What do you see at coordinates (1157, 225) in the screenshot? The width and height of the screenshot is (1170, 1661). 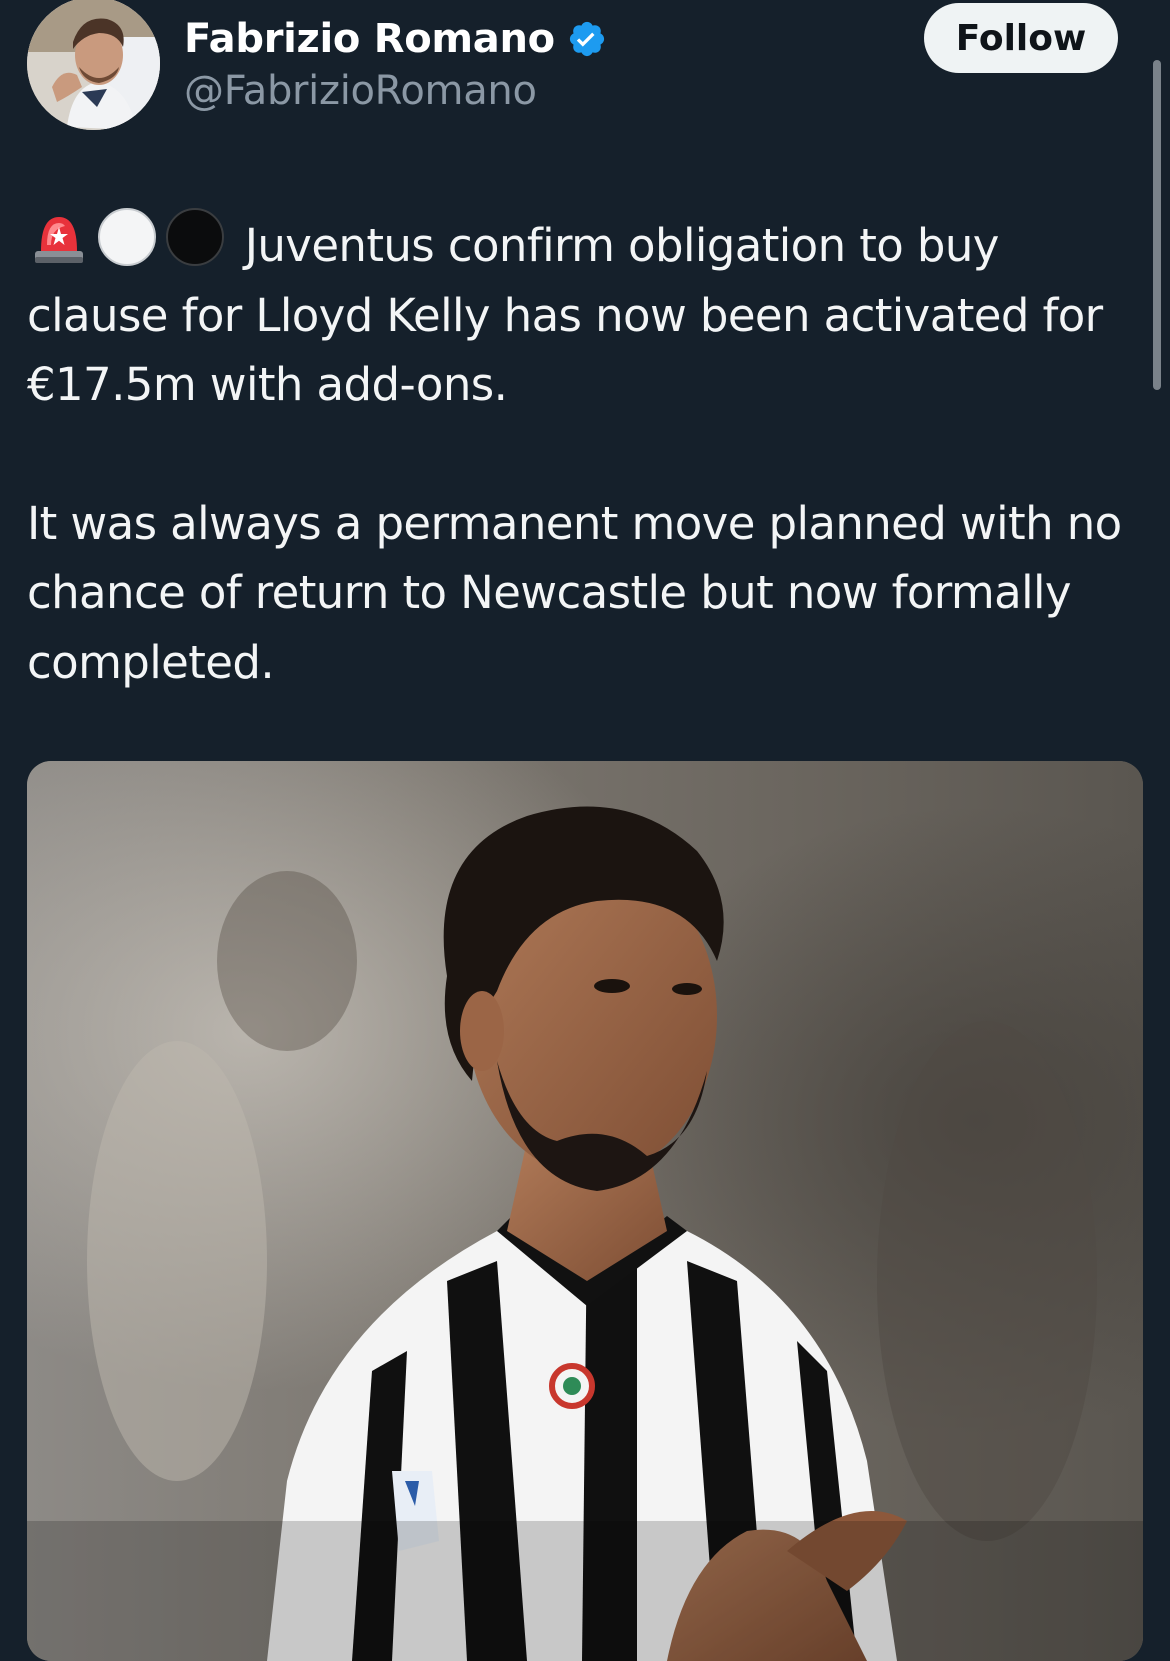 I see `scrollbar` at bounding box center [1157, 225].